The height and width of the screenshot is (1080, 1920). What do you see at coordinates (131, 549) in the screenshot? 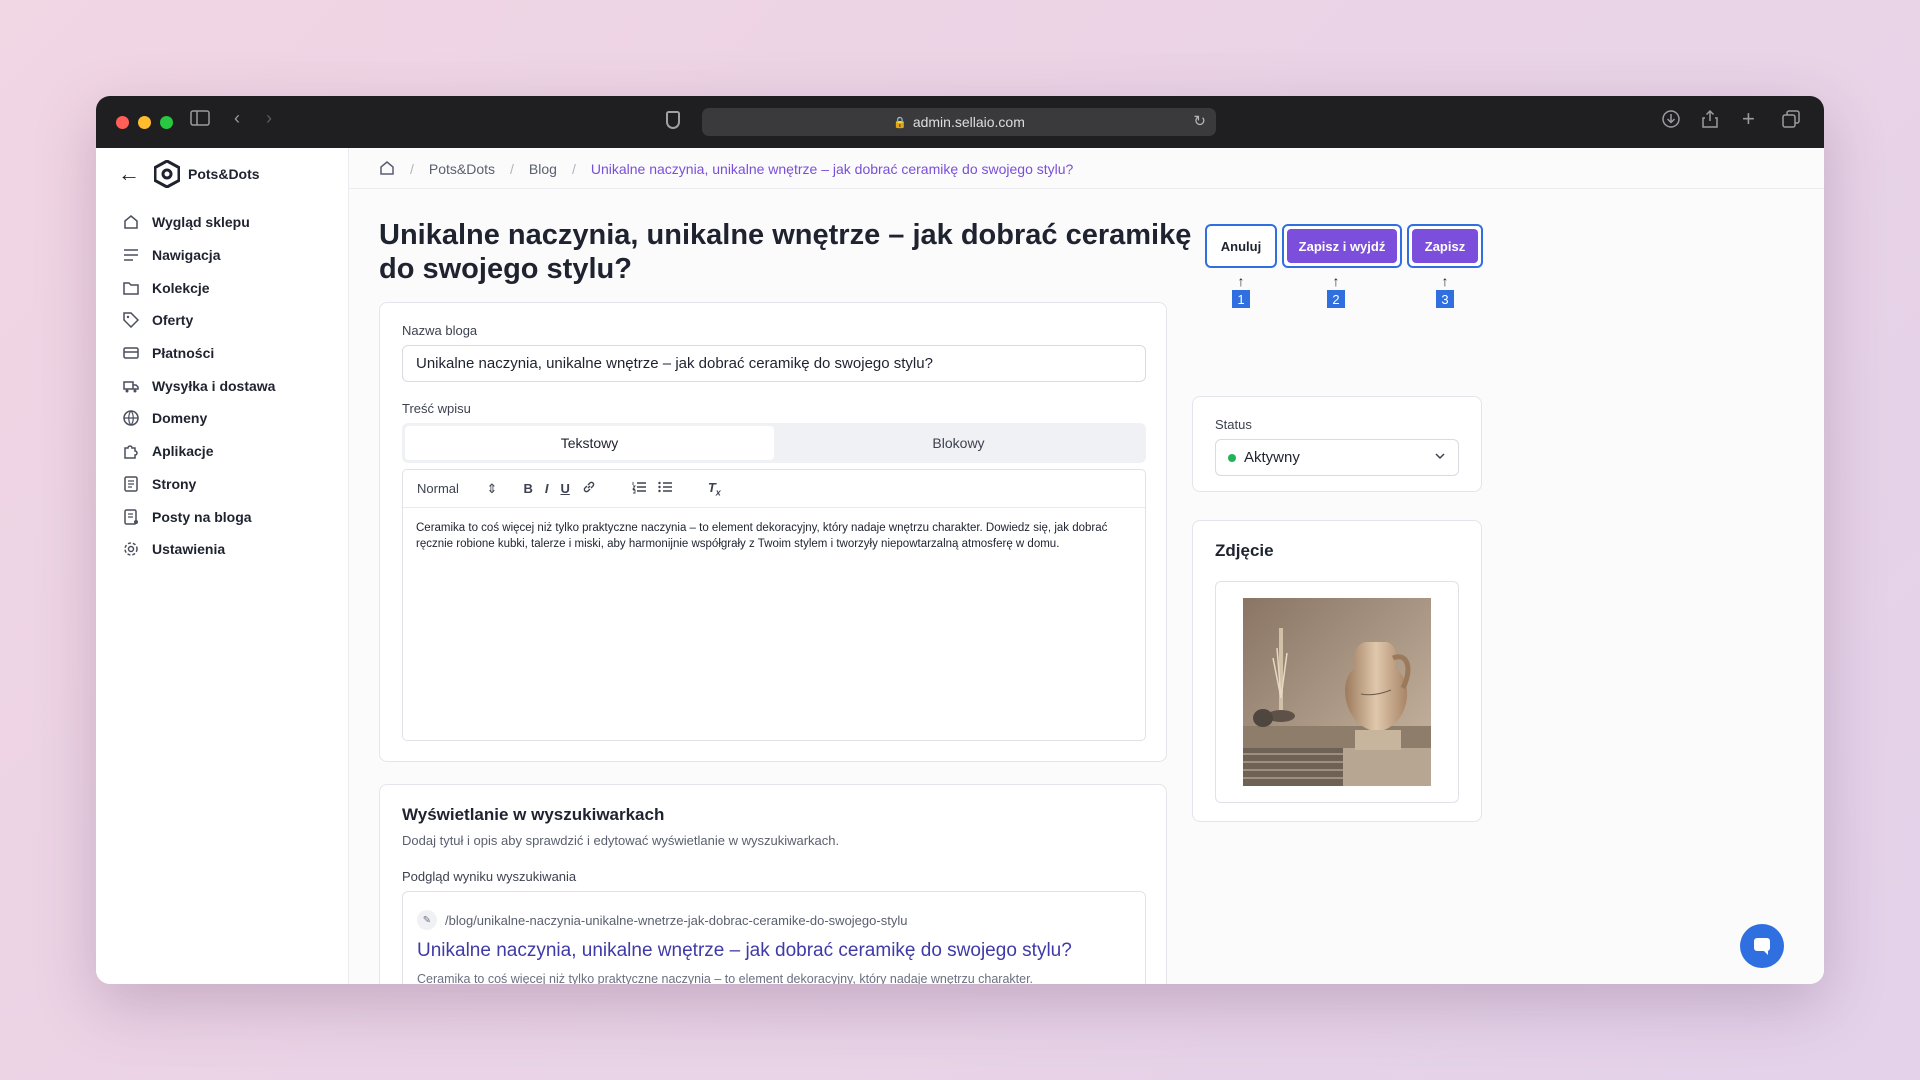
I see `gear-icon` at bounding box center [131, 549].